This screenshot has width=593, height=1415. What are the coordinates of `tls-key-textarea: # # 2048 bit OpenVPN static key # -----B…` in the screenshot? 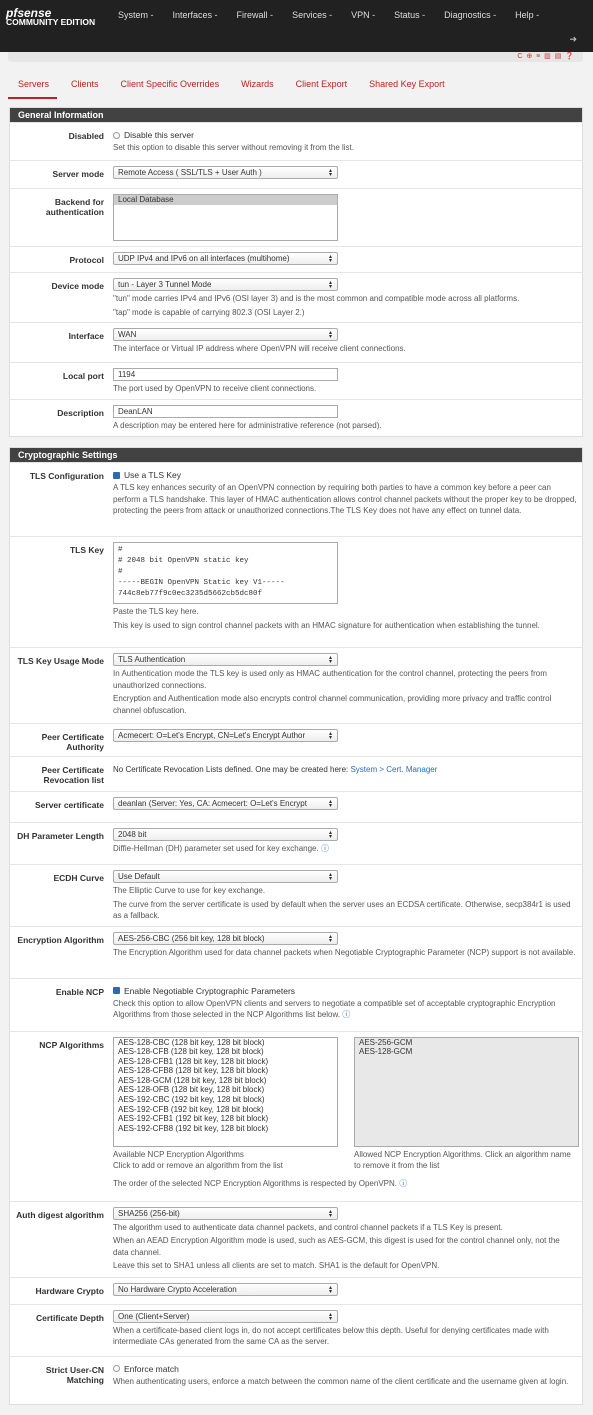 It's located at (225, 573).